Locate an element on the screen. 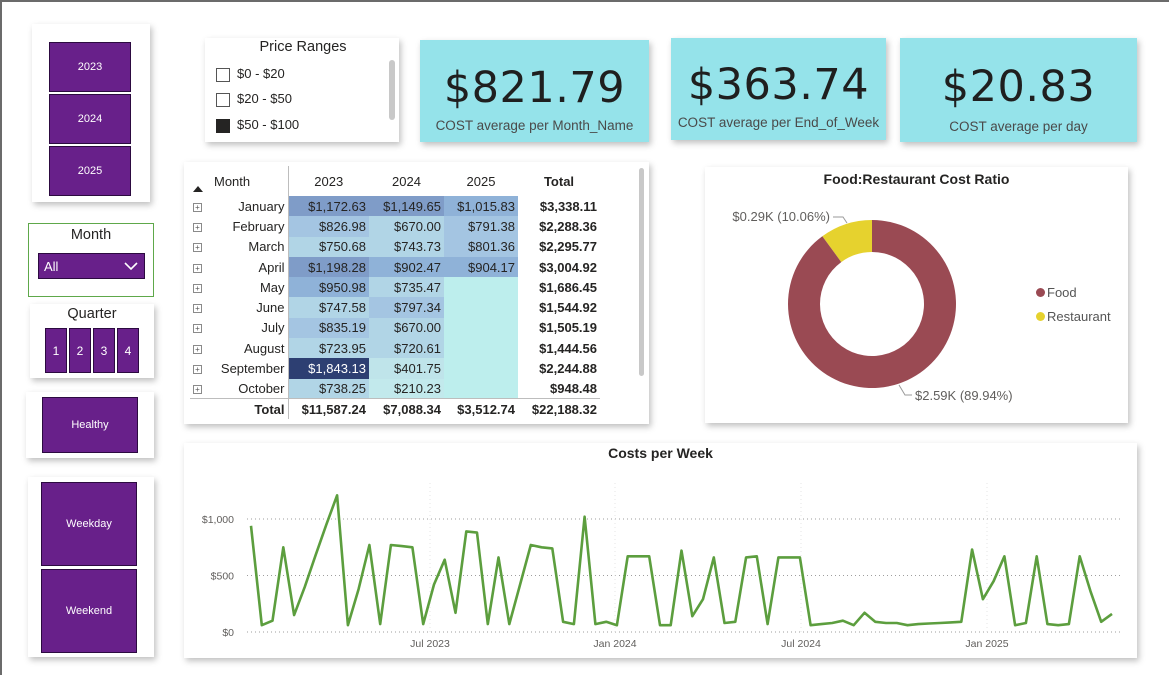  year-2025-button: 2025 is located at coordinates (90, 171).